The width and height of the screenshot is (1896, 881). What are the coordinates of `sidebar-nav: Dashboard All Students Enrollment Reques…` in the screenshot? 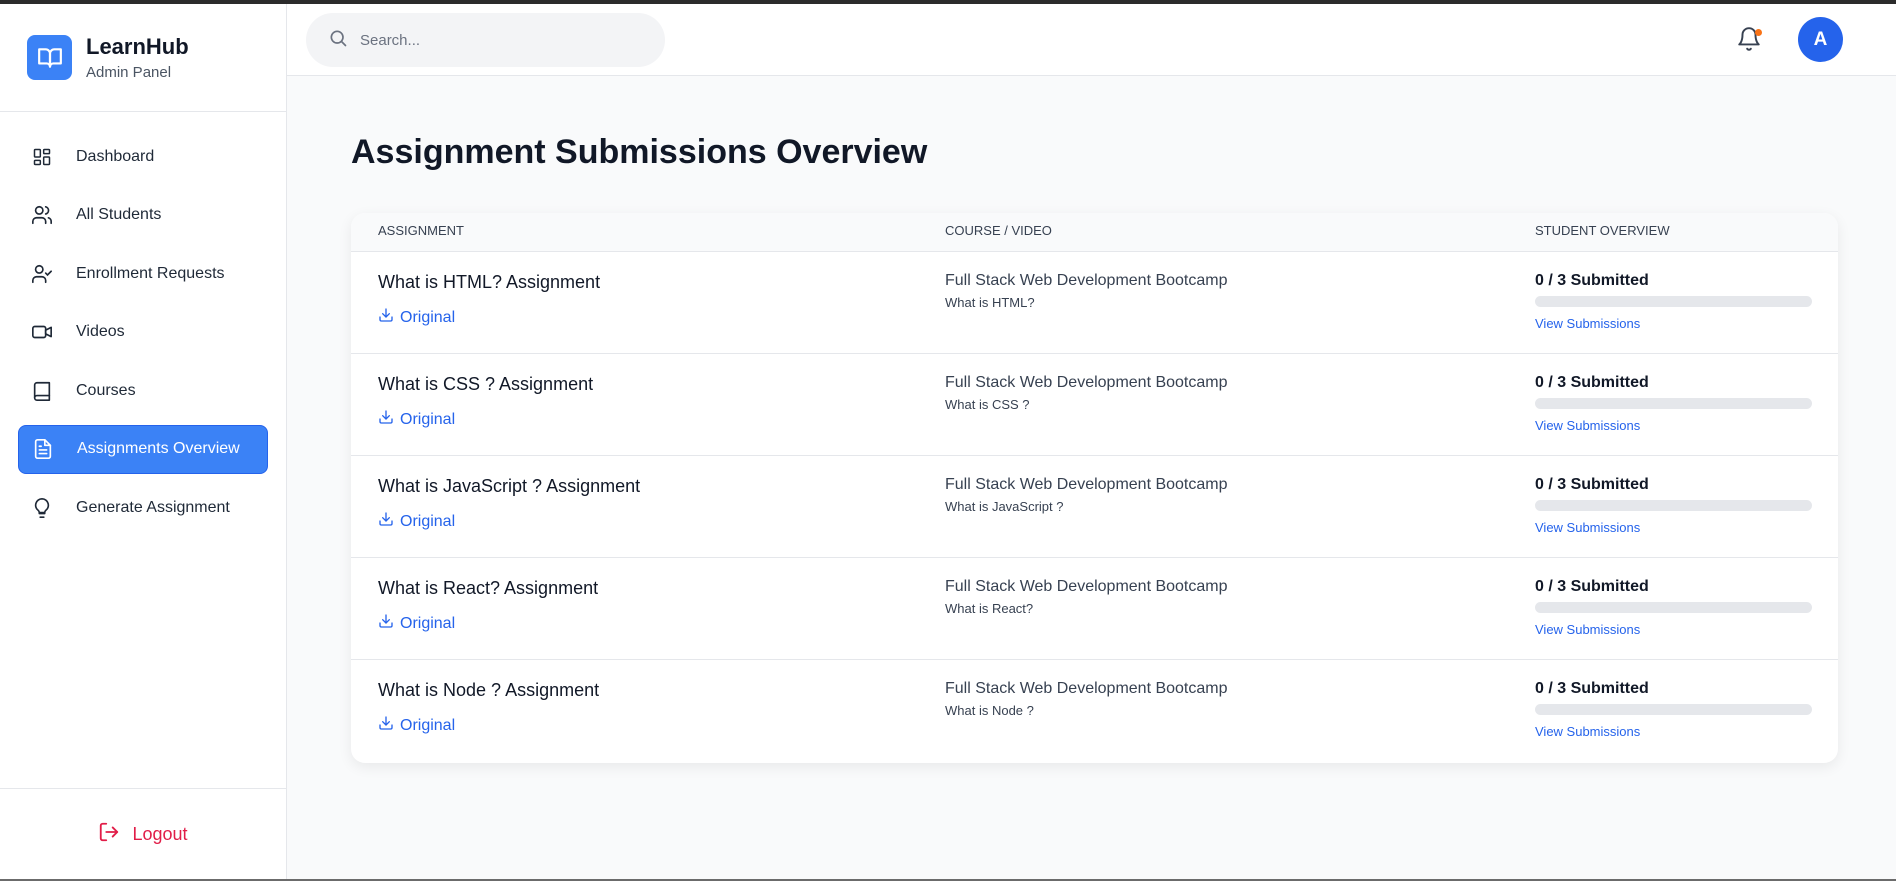 It's located at (143, 322).